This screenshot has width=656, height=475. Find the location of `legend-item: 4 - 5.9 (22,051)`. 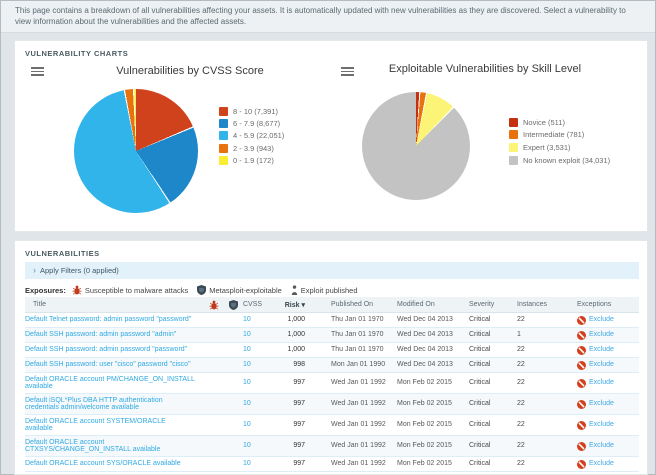

legend-item: 4 - 5.9 (22,051) is located at coordinates (251, 136).